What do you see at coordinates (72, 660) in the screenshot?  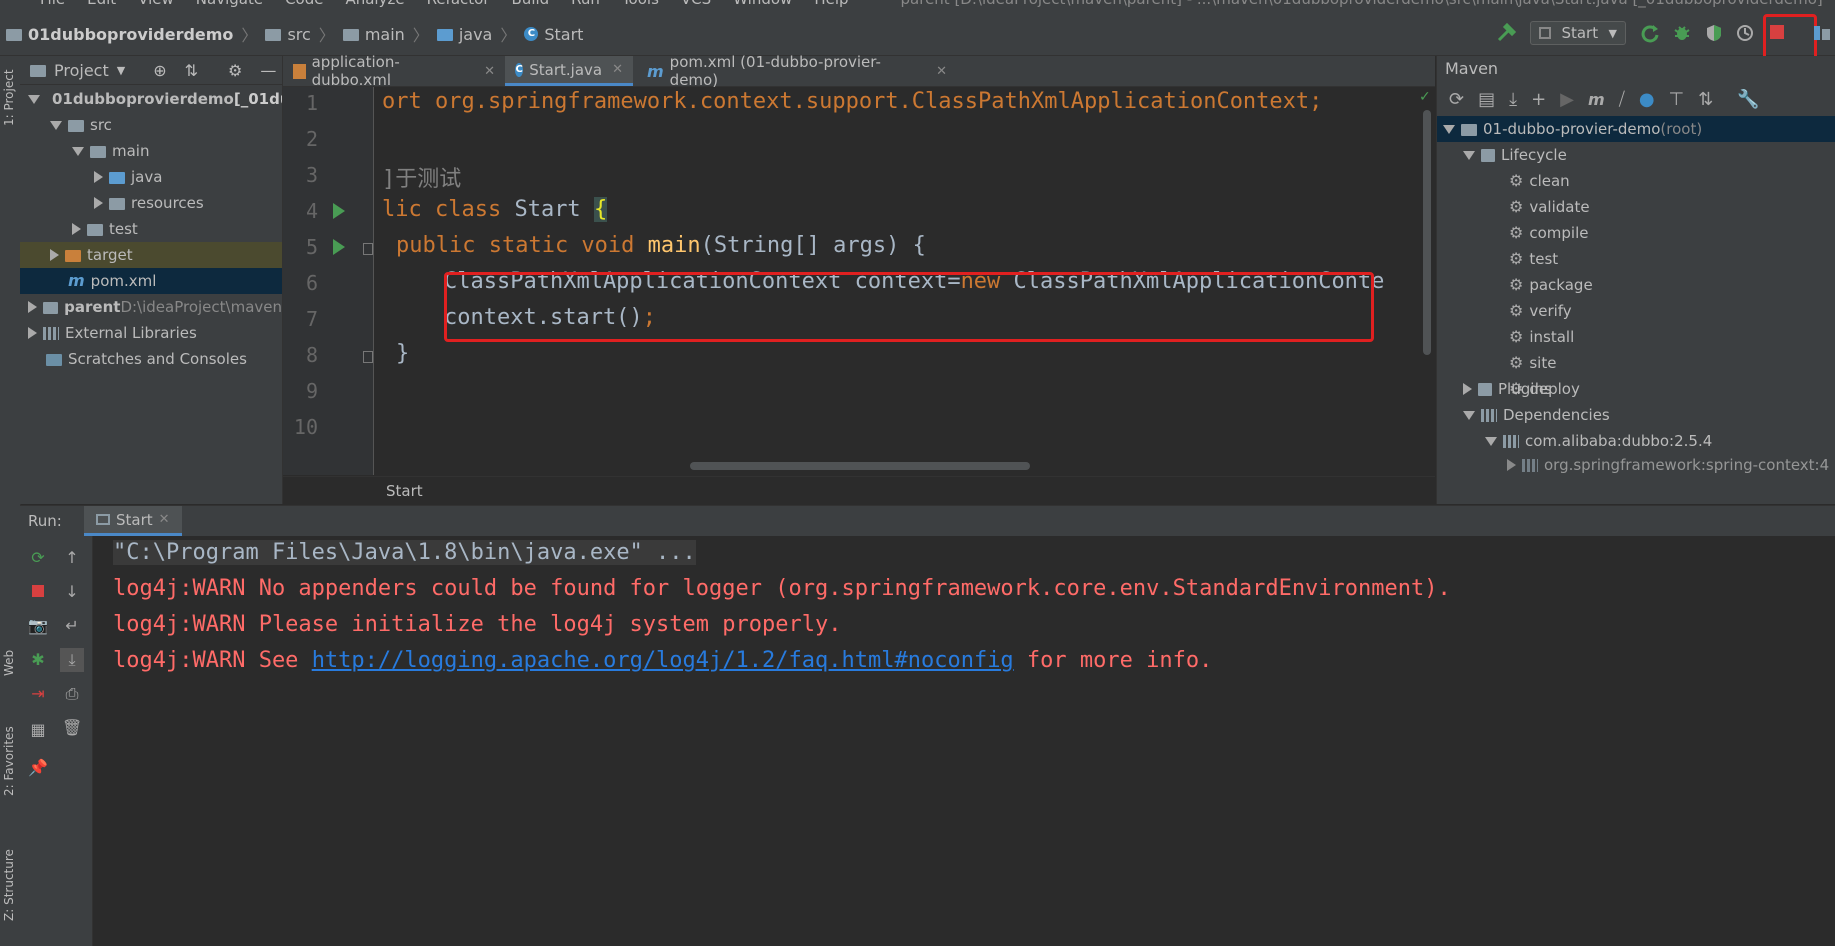 I see `scroll-to-end-icon: ⤓` at bounding box center [72, 660].